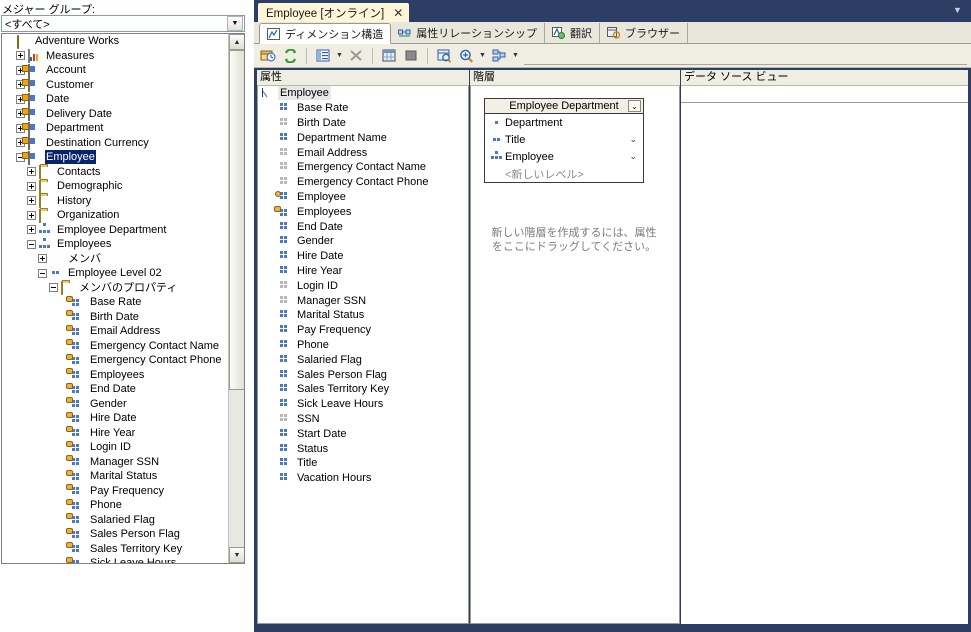 The image size is (971, 632). I want to click on tree-item: Sick Leave Hours, so click(116, 559).